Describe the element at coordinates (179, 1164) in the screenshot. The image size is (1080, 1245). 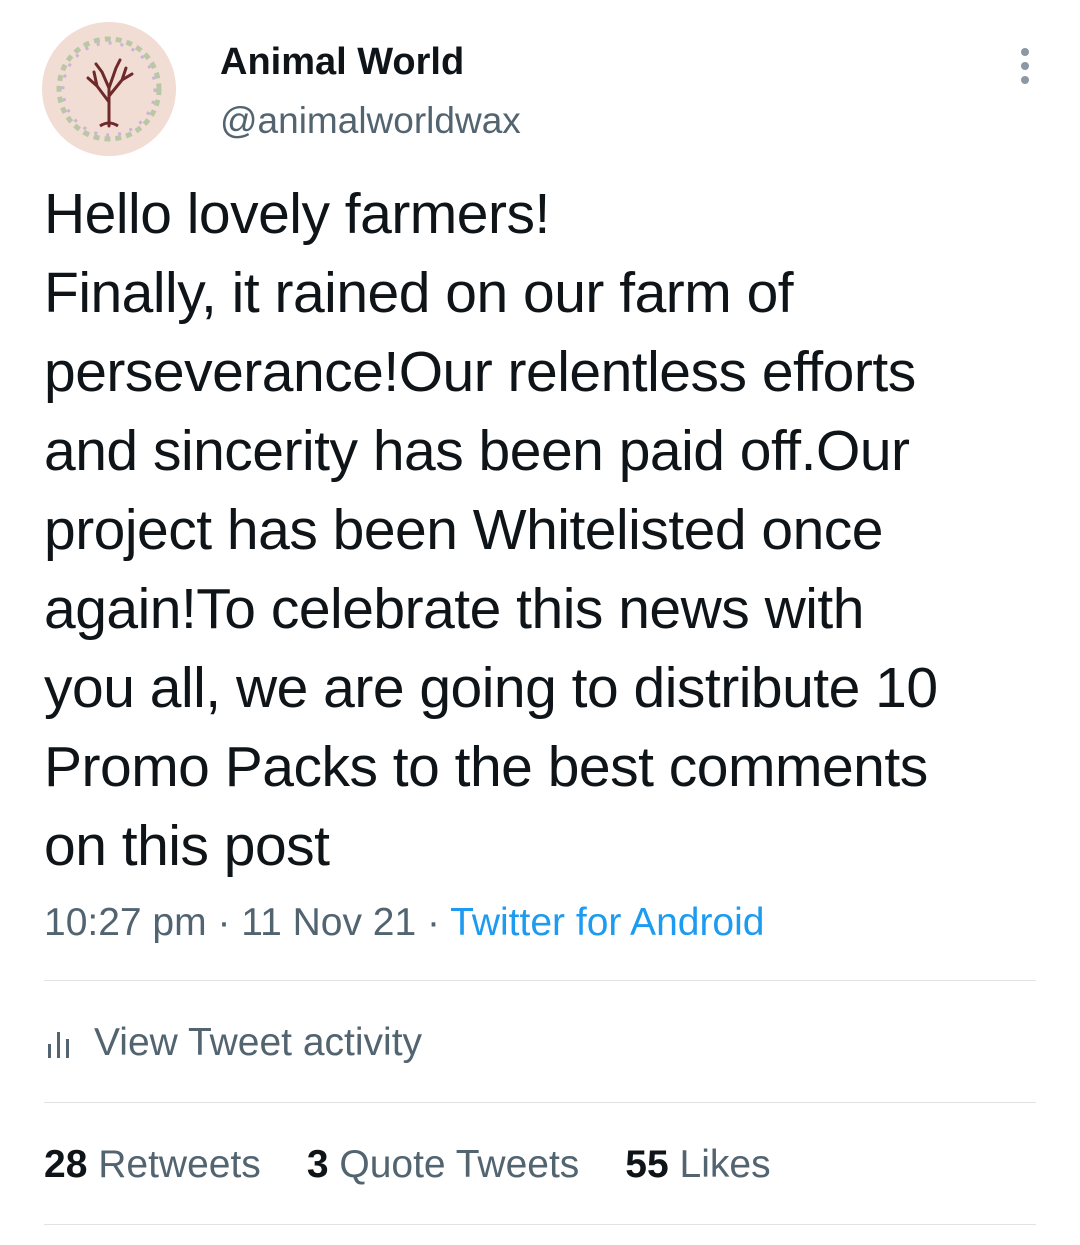
I see `retweets-label: Retweets` at that location.